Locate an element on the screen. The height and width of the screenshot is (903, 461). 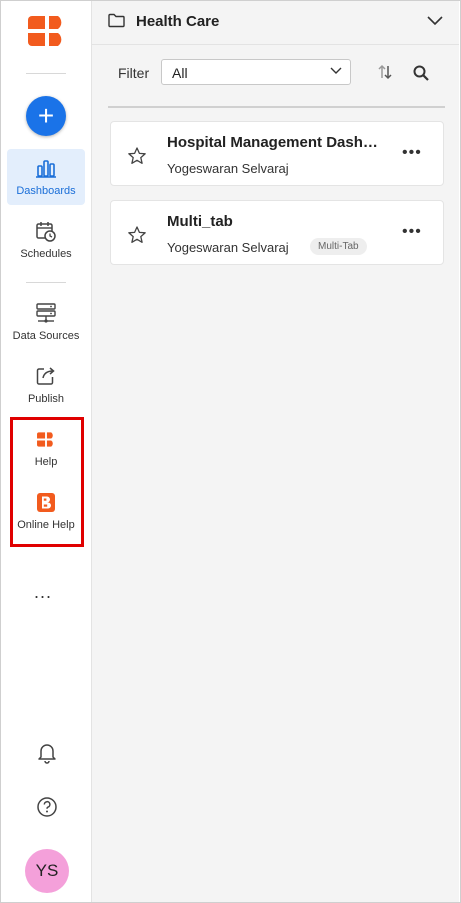
bar-chart-icon is located at coordinates (46, 168).